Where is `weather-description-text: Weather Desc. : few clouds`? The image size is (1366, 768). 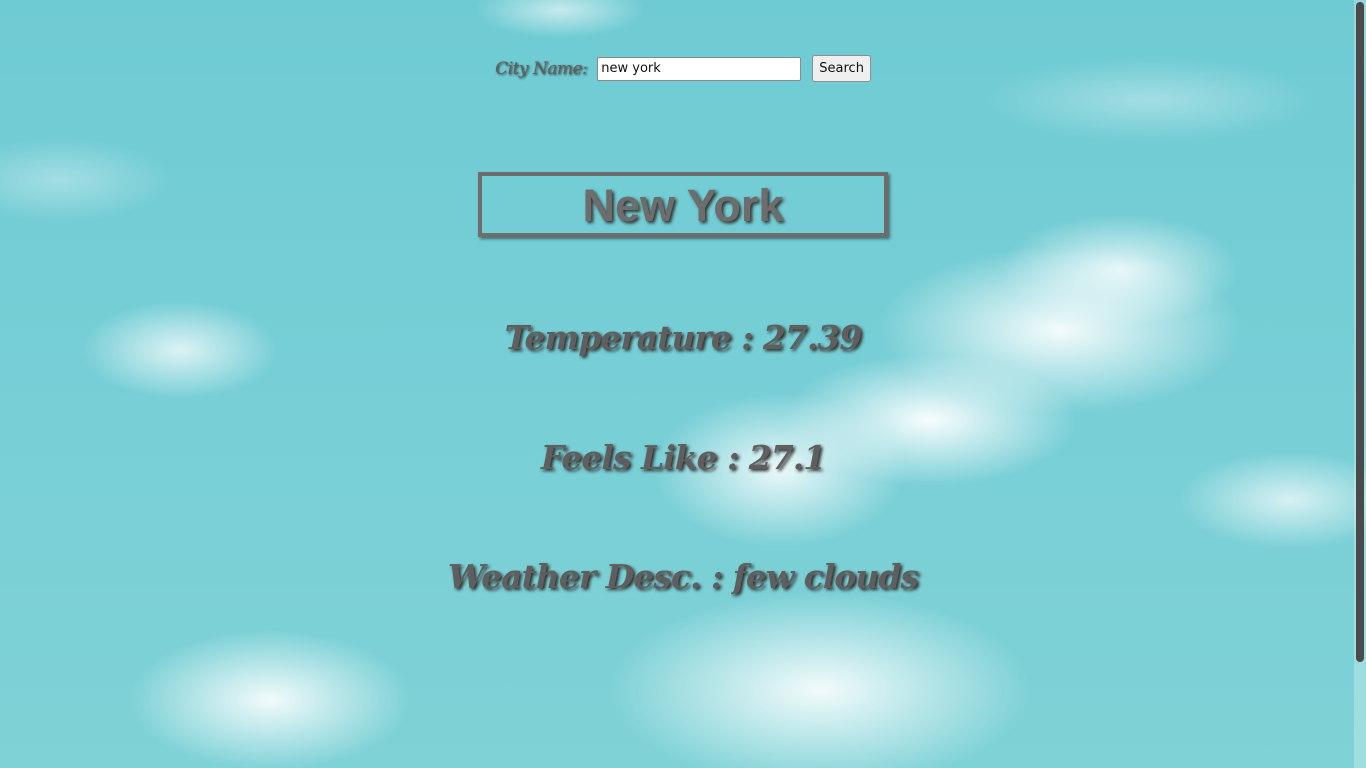 weather-description-text: Weather Desc. : few clouds is located at coordinates (683, 576).